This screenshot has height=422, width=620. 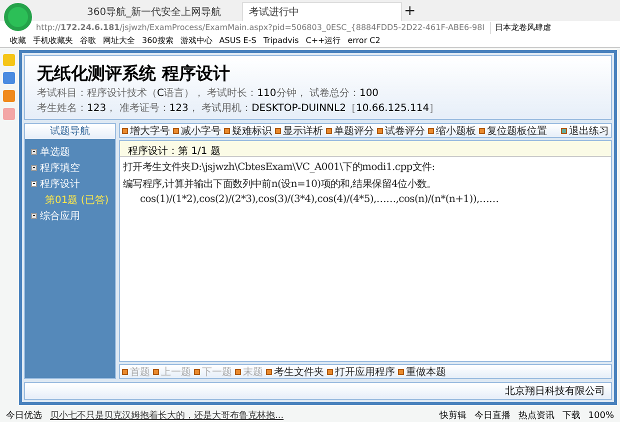 I want to click on nav-item: 单选题, so click(x=70, y=151).